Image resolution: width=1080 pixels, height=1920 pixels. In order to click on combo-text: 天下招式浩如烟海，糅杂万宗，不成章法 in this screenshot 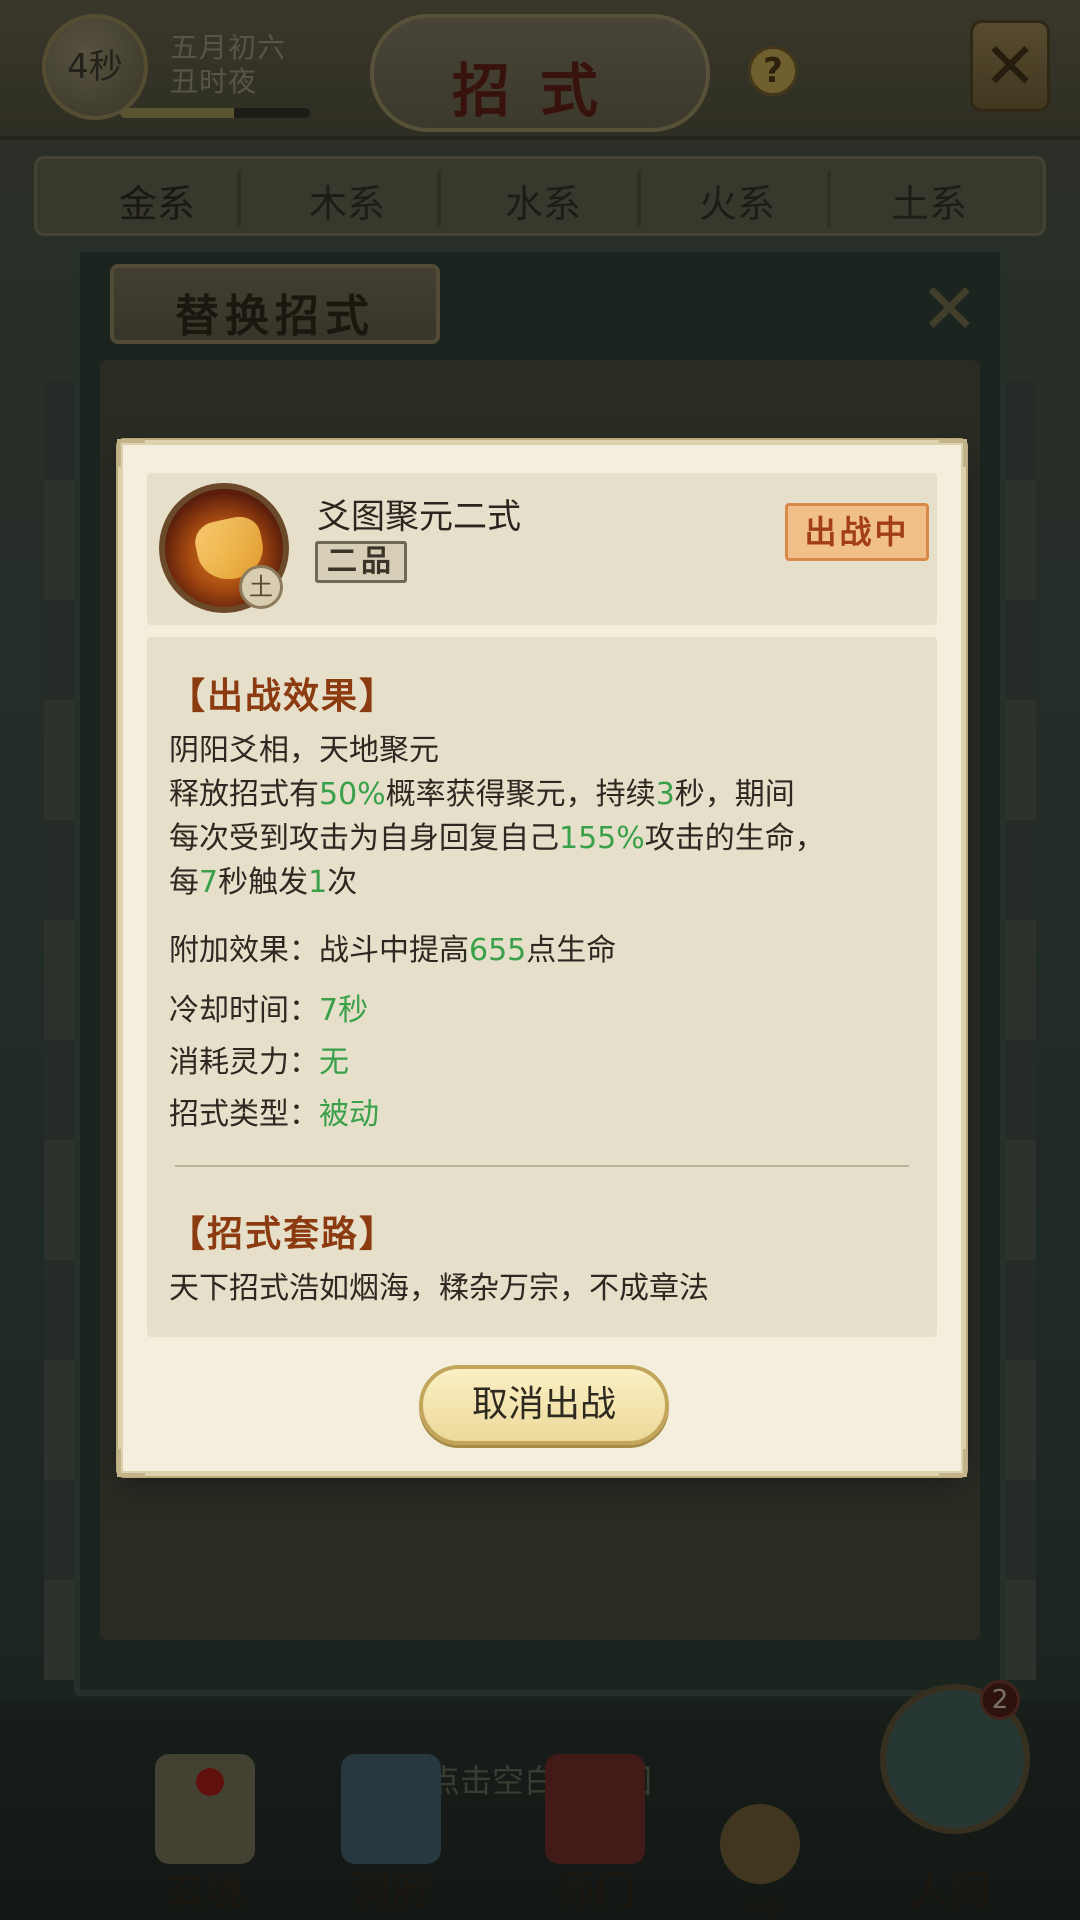, I will do `click(439, 1288)`.